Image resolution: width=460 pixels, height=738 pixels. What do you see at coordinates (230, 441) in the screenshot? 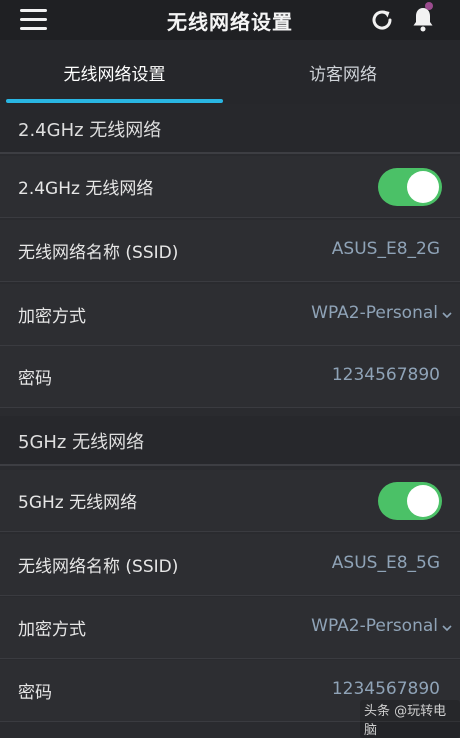
I see `section-header-5g: 5GHz 无线网络` at bounding box center [230, 441].